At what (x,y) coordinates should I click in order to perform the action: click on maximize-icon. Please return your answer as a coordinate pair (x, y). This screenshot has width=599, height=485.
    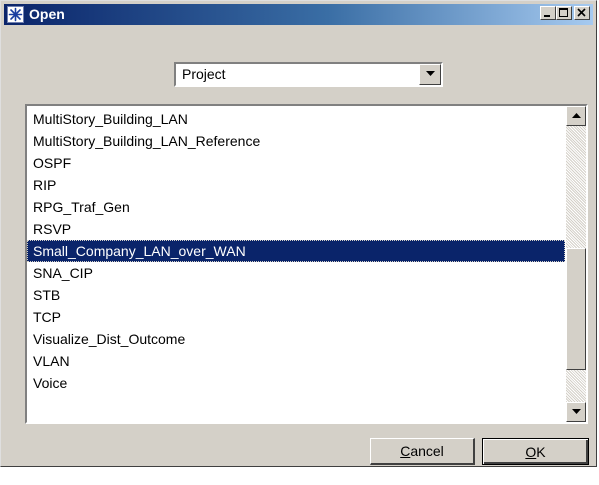
    Looking at the image, I should click on (563, 12).